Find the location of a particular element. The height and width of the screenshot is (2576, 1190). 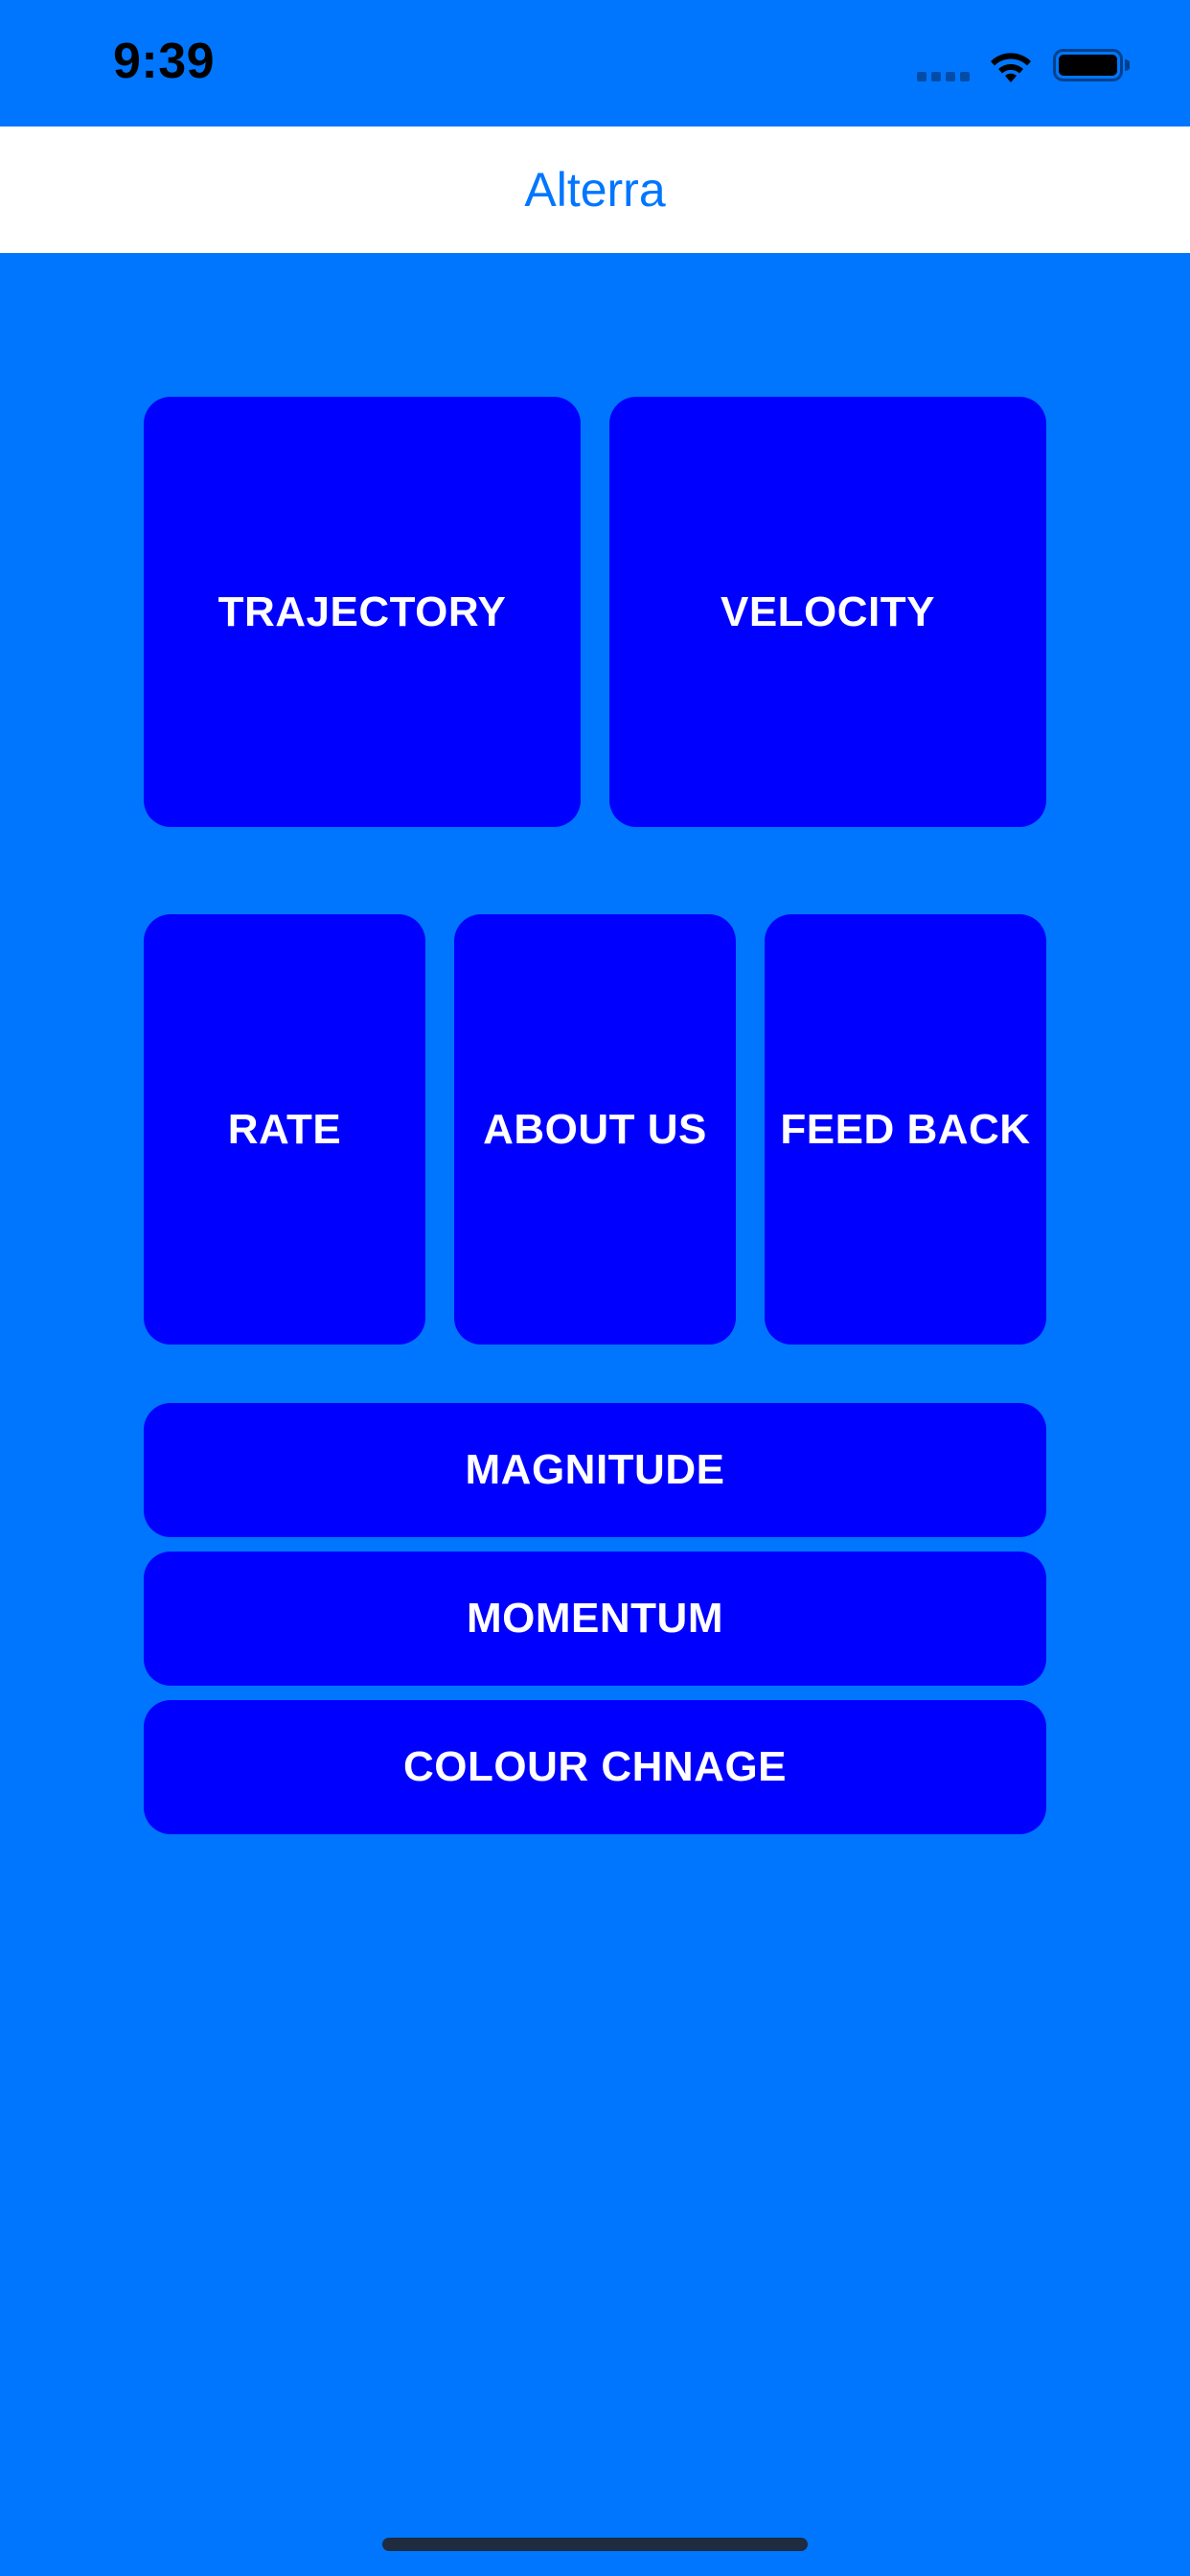

feed-back-button: FEED BACK is located at coordinates (905, 1130).